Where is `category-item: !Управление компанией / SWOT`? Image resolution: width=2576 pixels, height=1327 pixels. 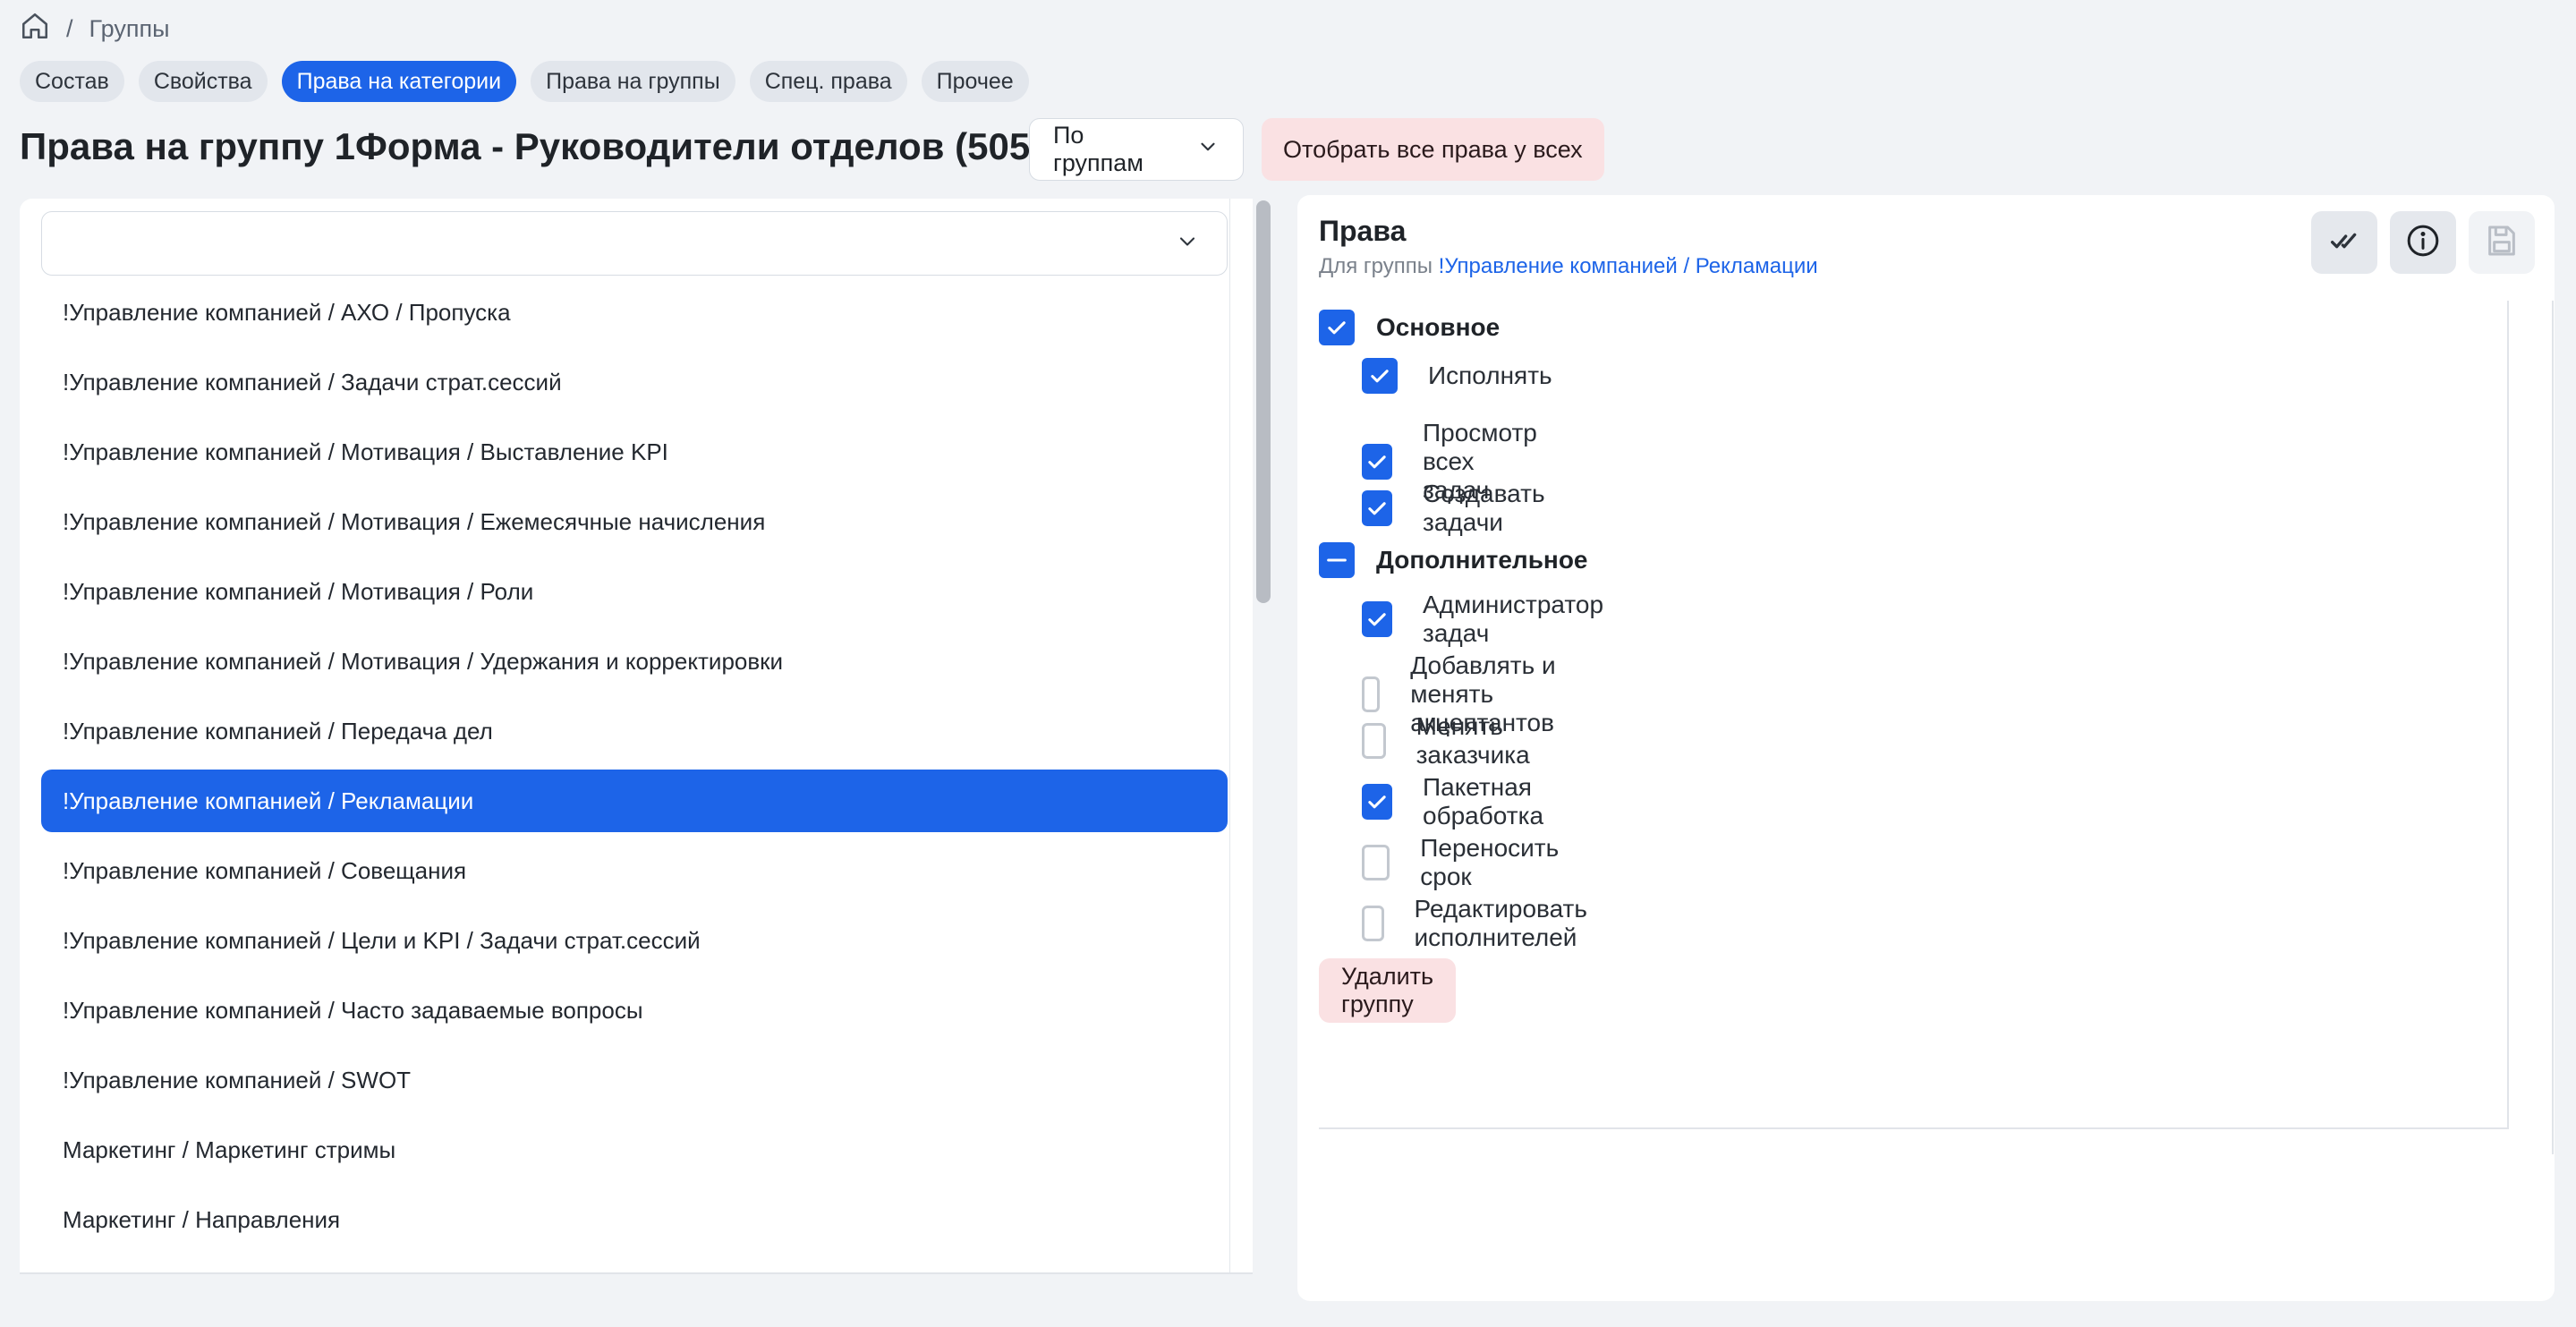
category-item: !Управление компанией / SWOT is located at coordinates (634, 1080).